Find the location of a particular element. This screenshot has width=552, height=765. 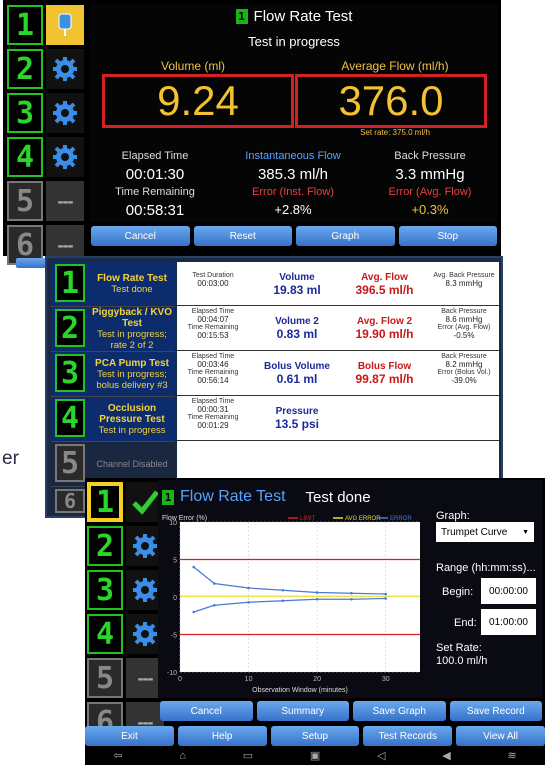

test-records-button: Test Records is located at coordinates (408, 736).